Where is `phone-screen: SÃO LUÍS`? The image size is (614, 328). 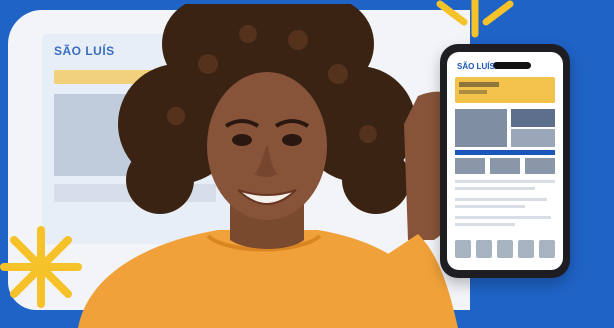 phone-screen: SÃO LUÍS is located at coordinates (505, 161).